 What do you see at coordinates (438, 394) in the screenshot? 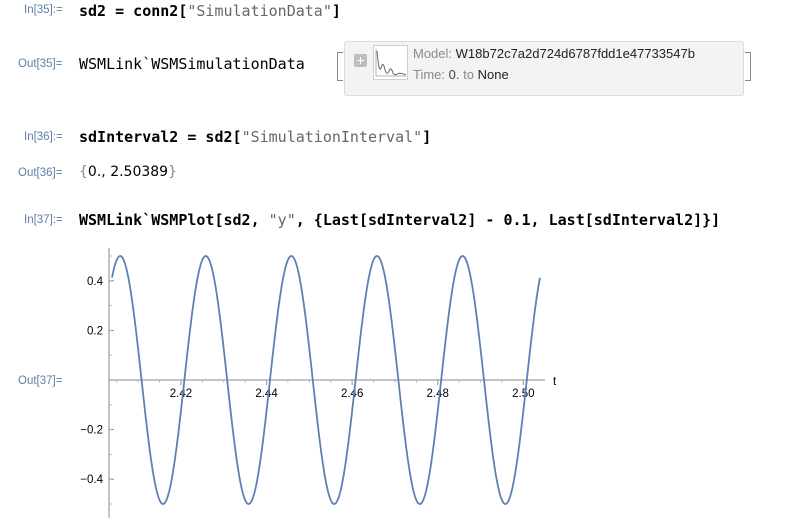
I see `x-tick-label: 2.48` at bounding box center [438, 394].